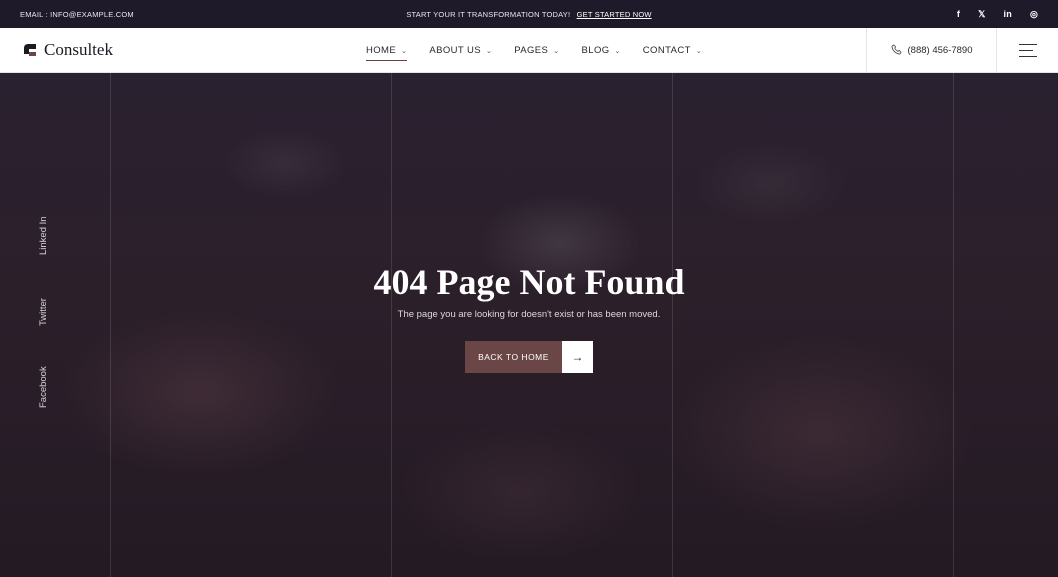  I want to click on logo-text: Consultek, so click(78, 49).